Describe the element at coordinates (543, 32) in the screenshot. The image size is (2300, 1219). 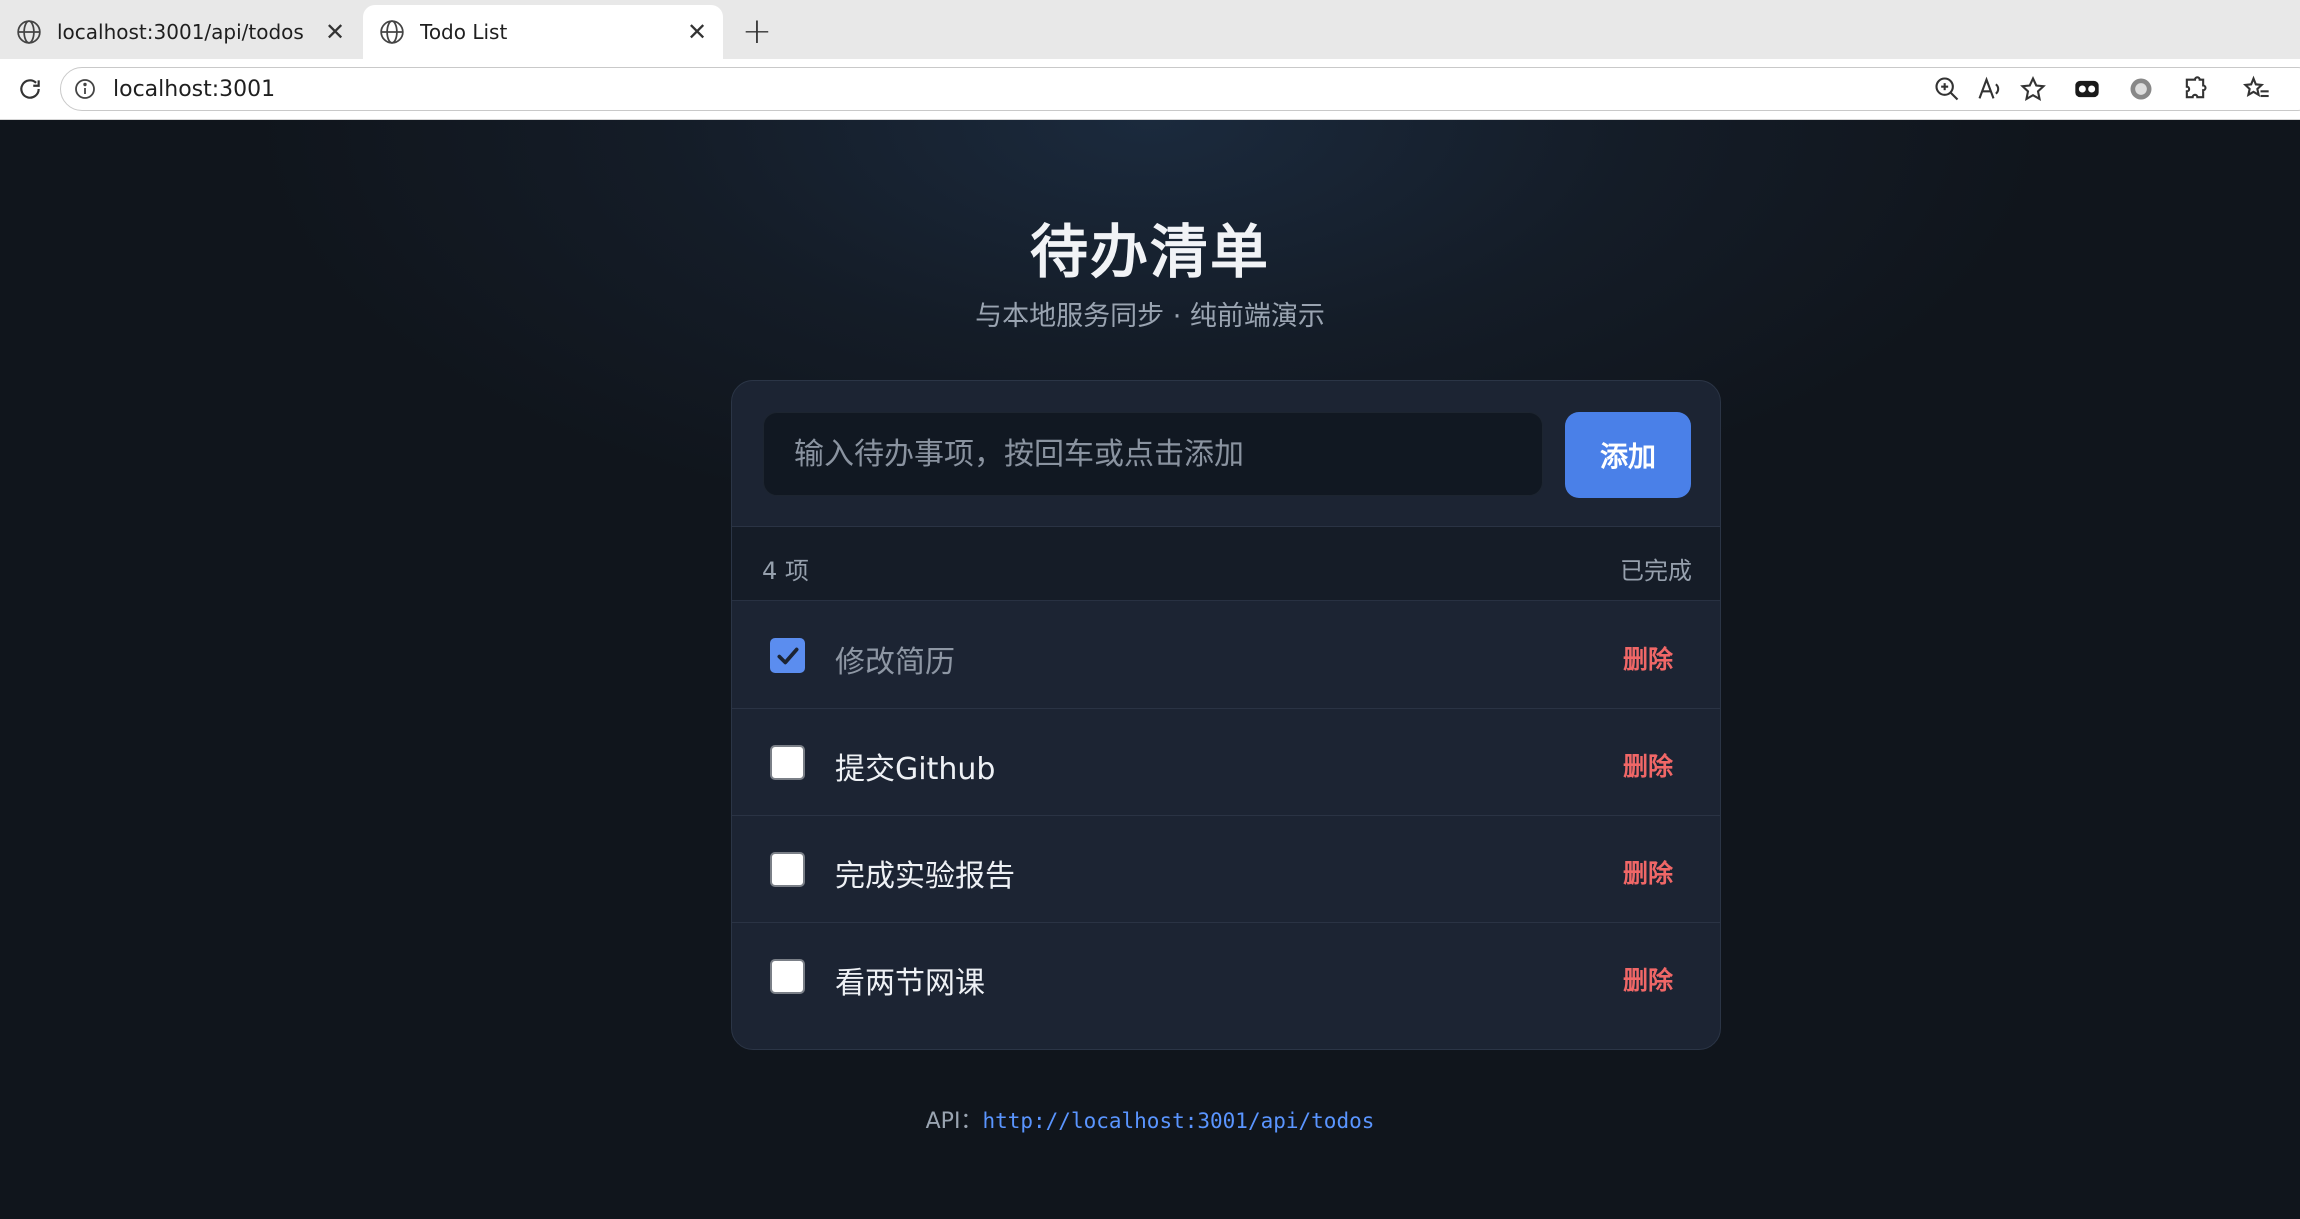
I see `tab-todo-list: Todo List ✕` at that location.